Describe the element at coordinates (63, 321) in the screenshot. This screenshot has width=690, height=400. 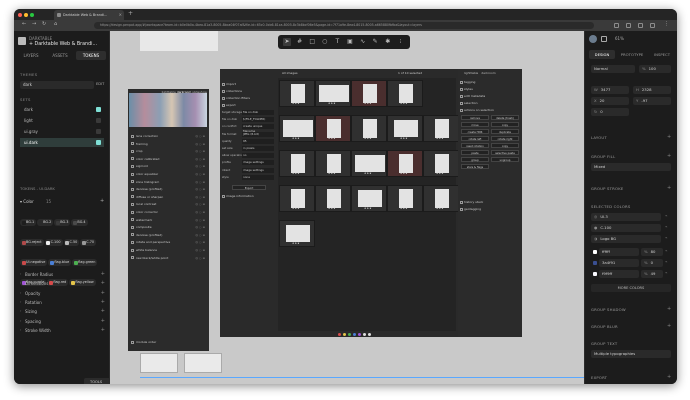
I see `token-property-row: › Spacing +` at that location.